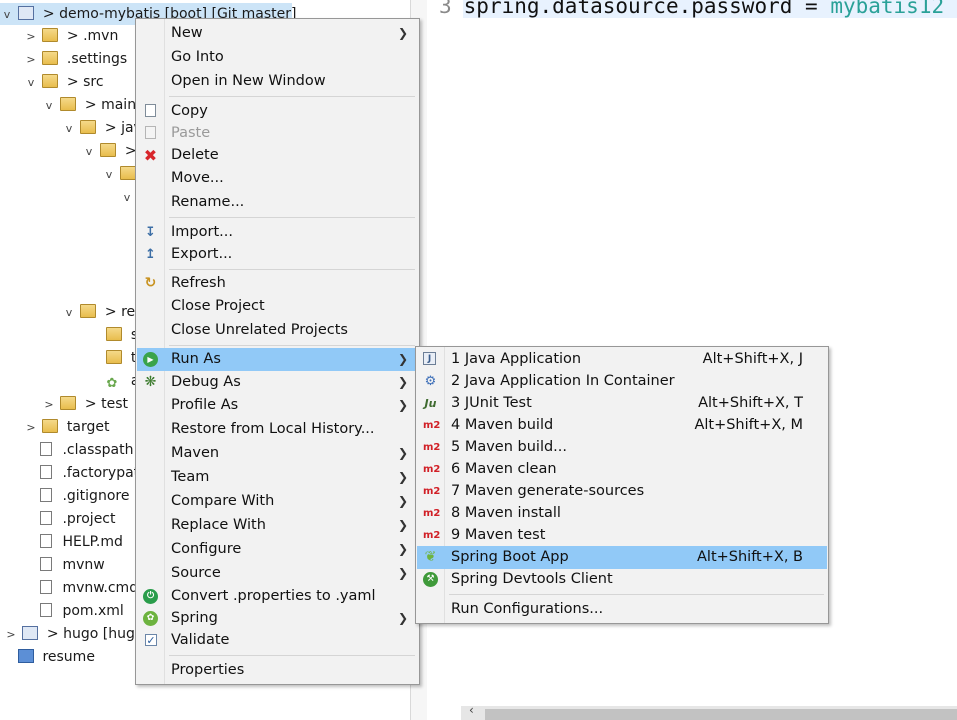 The image size is (957, 720). I want to click on menu-label: Profile As, so click(205, 405).